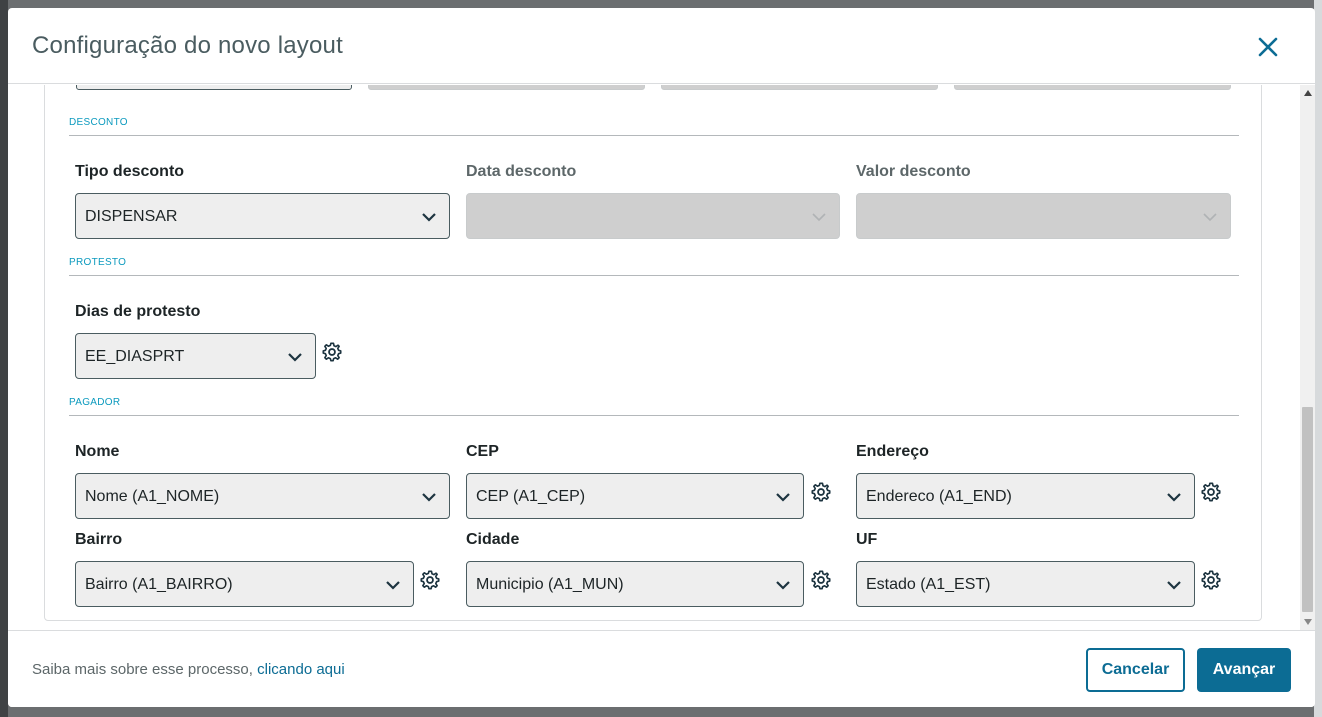  I want to click on bairro-select: Bairro (A1_BAIRRO), so click(244, 584).